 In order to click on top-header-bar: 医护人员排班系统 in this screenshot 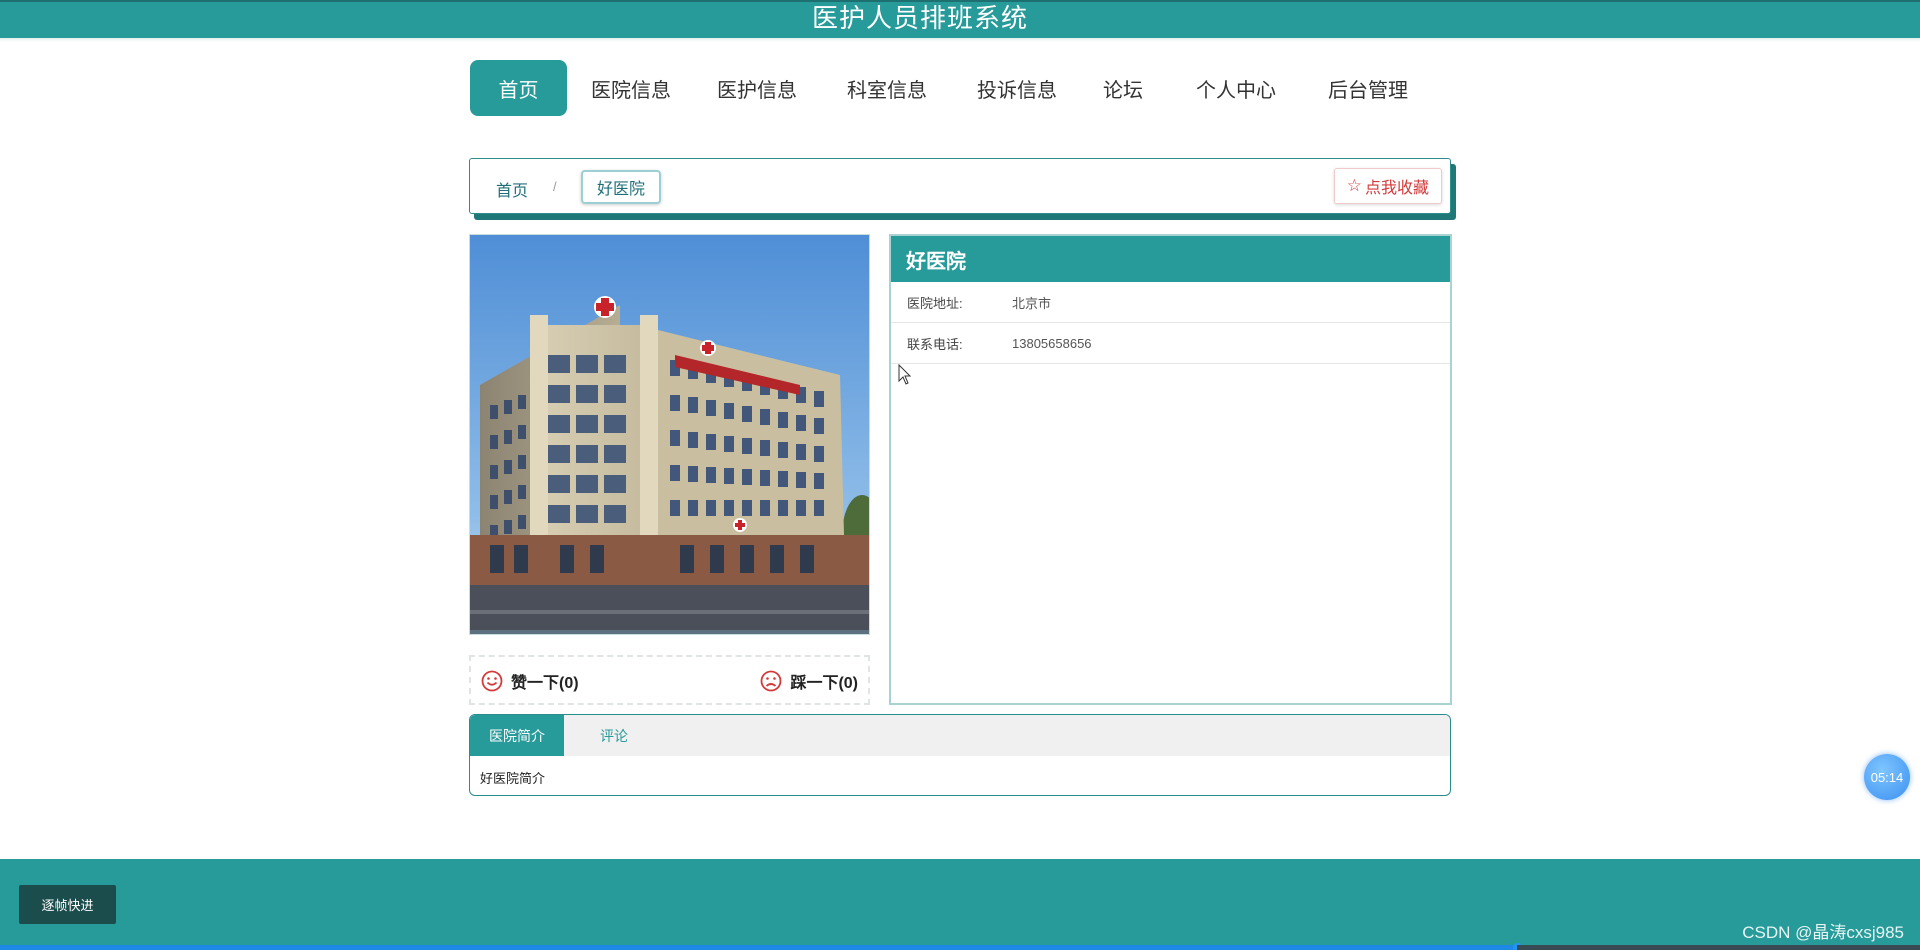, I will do `click(960, 19)`.